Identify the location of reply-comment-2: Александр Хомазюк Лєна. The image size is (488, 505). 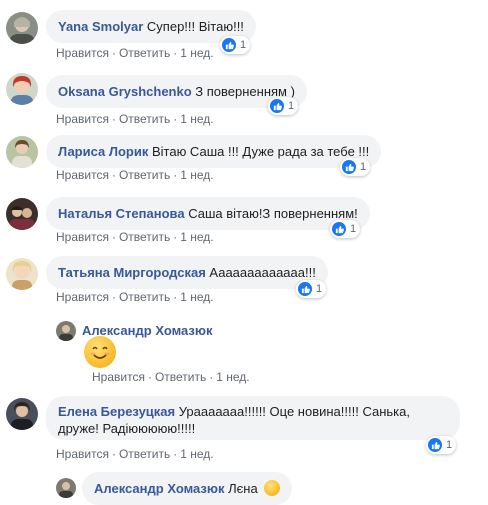
(244, 488).